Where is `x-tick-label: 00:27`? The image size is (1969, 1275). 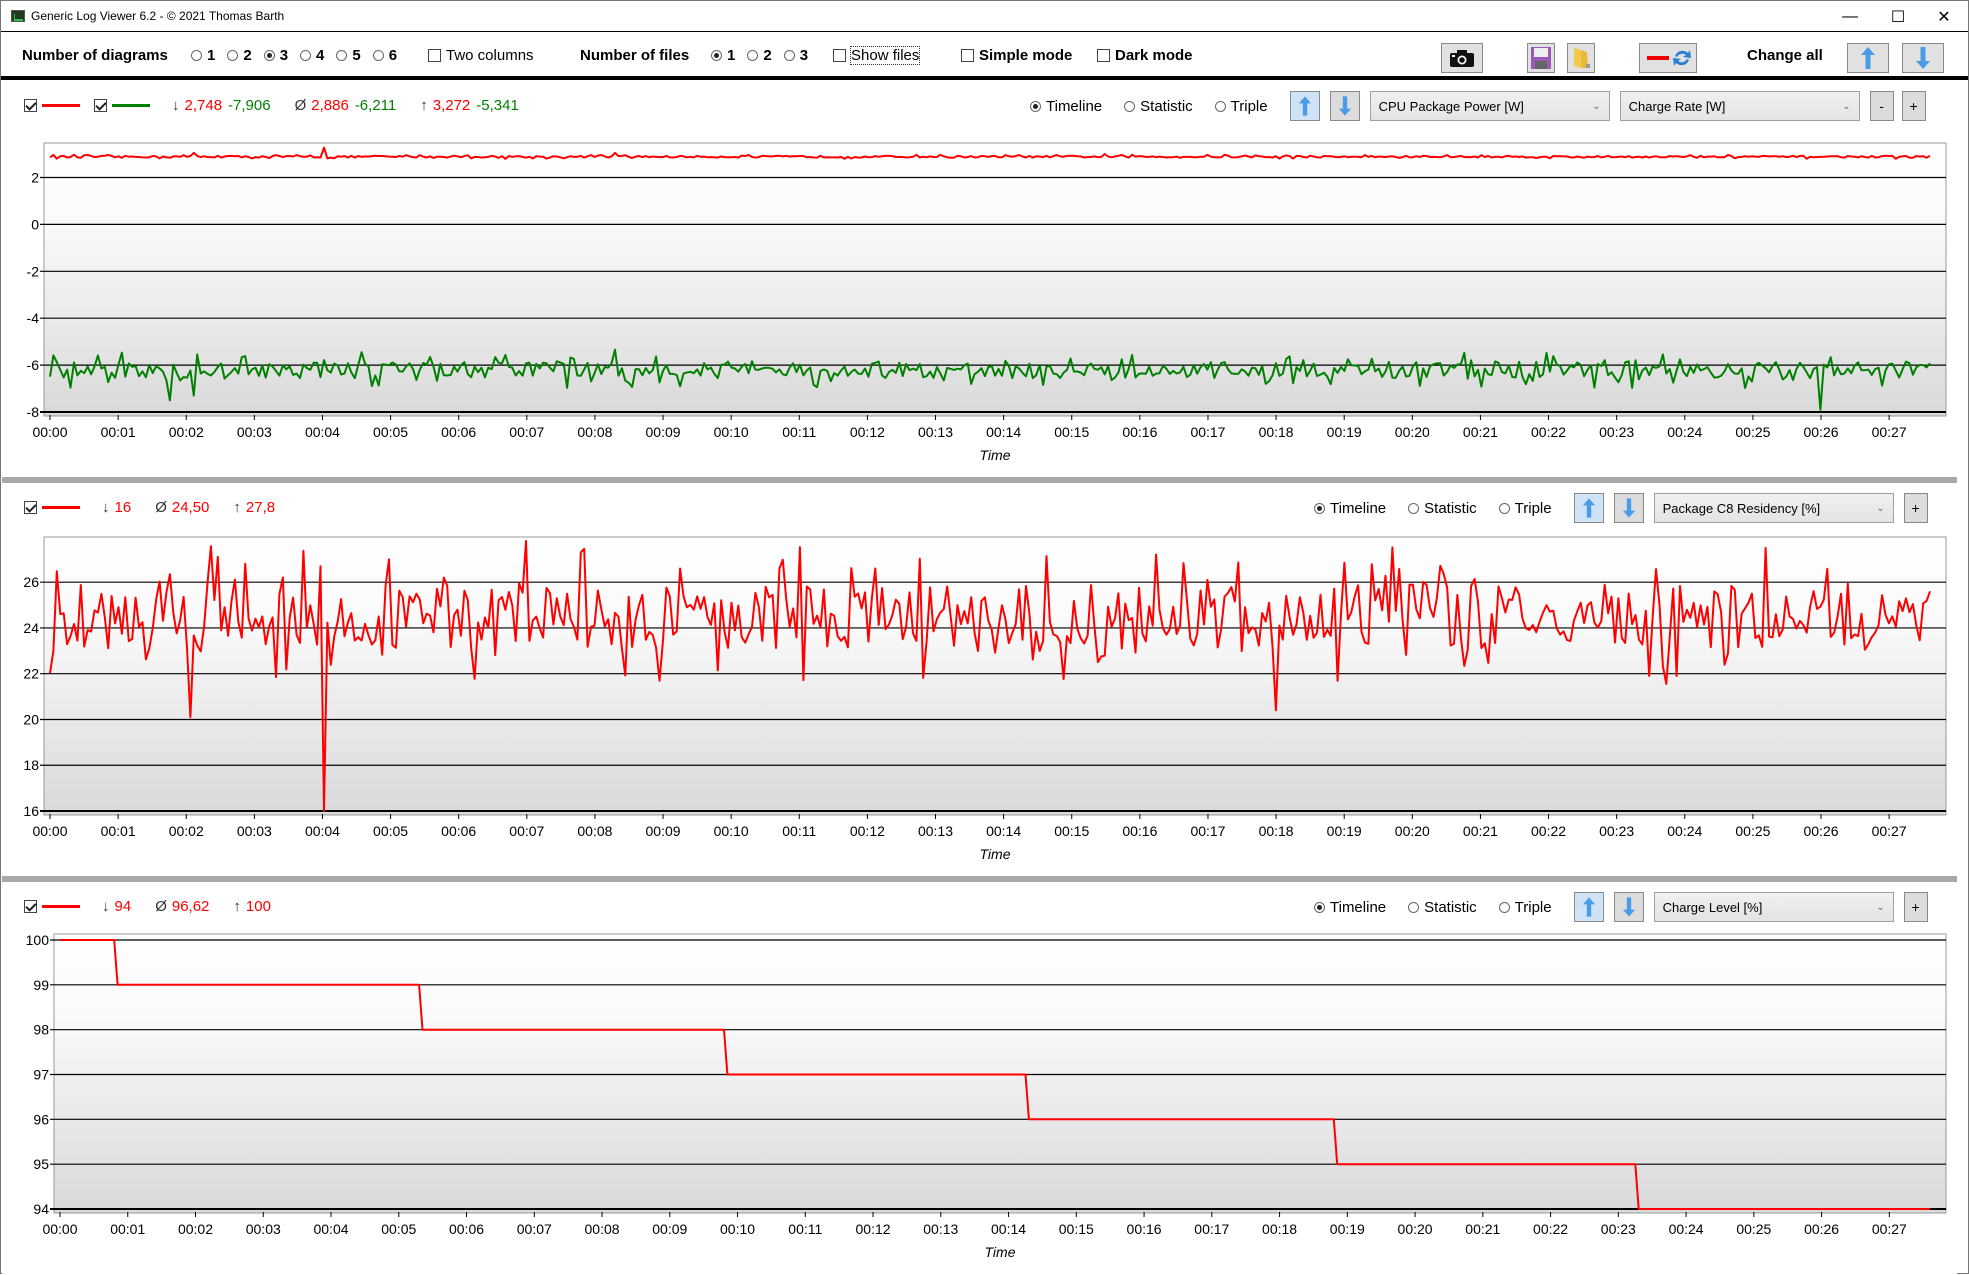 x-tick-label: 00:27 is located at coordinates (1889, 432).